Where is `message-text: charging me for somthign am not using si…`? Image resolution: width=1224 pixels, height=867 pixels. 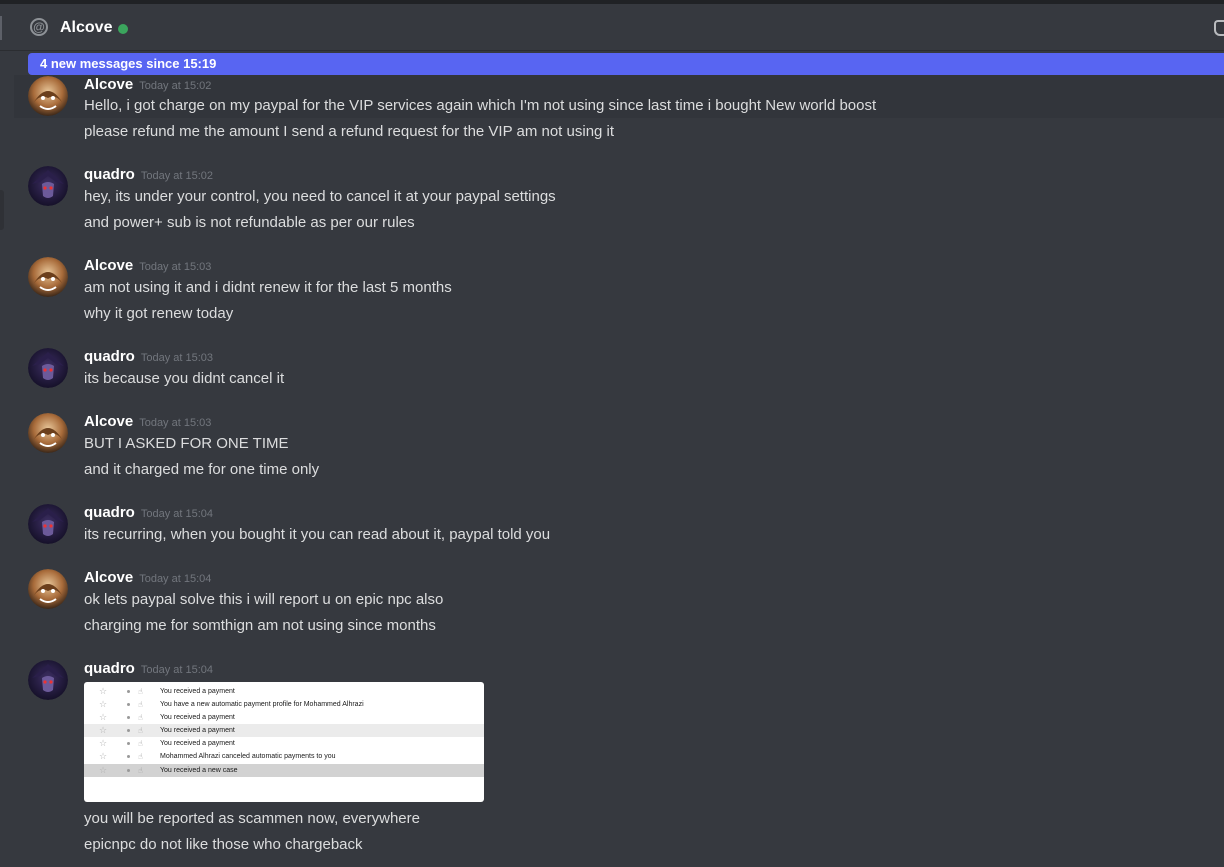 message-text: charging me for somthign am not using si… is located at coordinates (260, 625).